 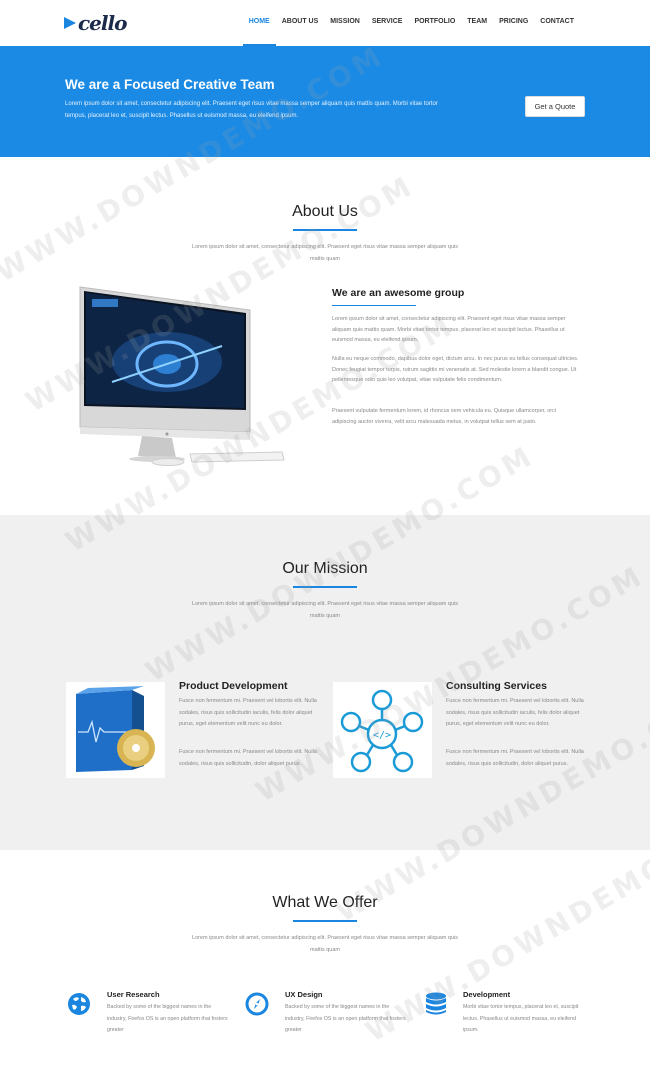 I want to click on imac-image, so click(x=179, y=374).